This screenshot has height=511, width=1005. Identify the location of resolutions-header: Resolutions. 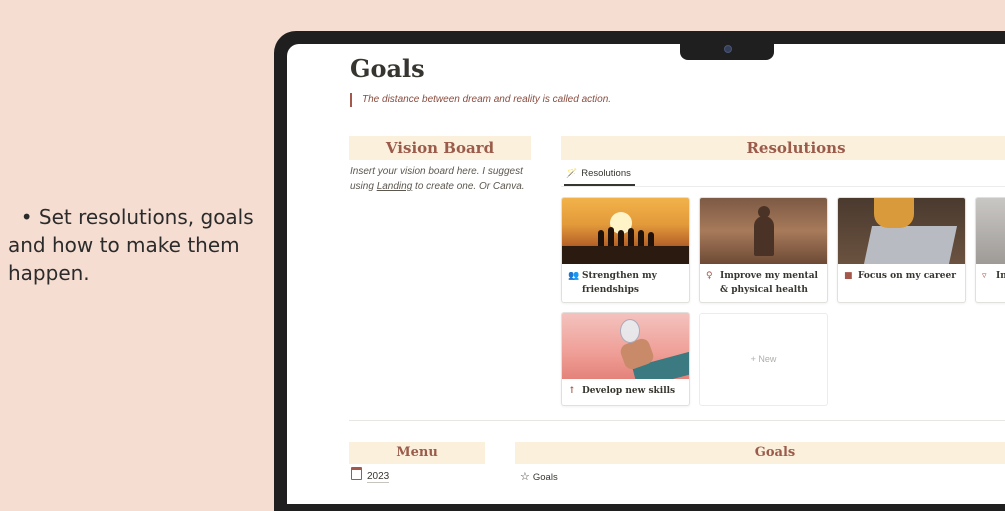
(783, 148).